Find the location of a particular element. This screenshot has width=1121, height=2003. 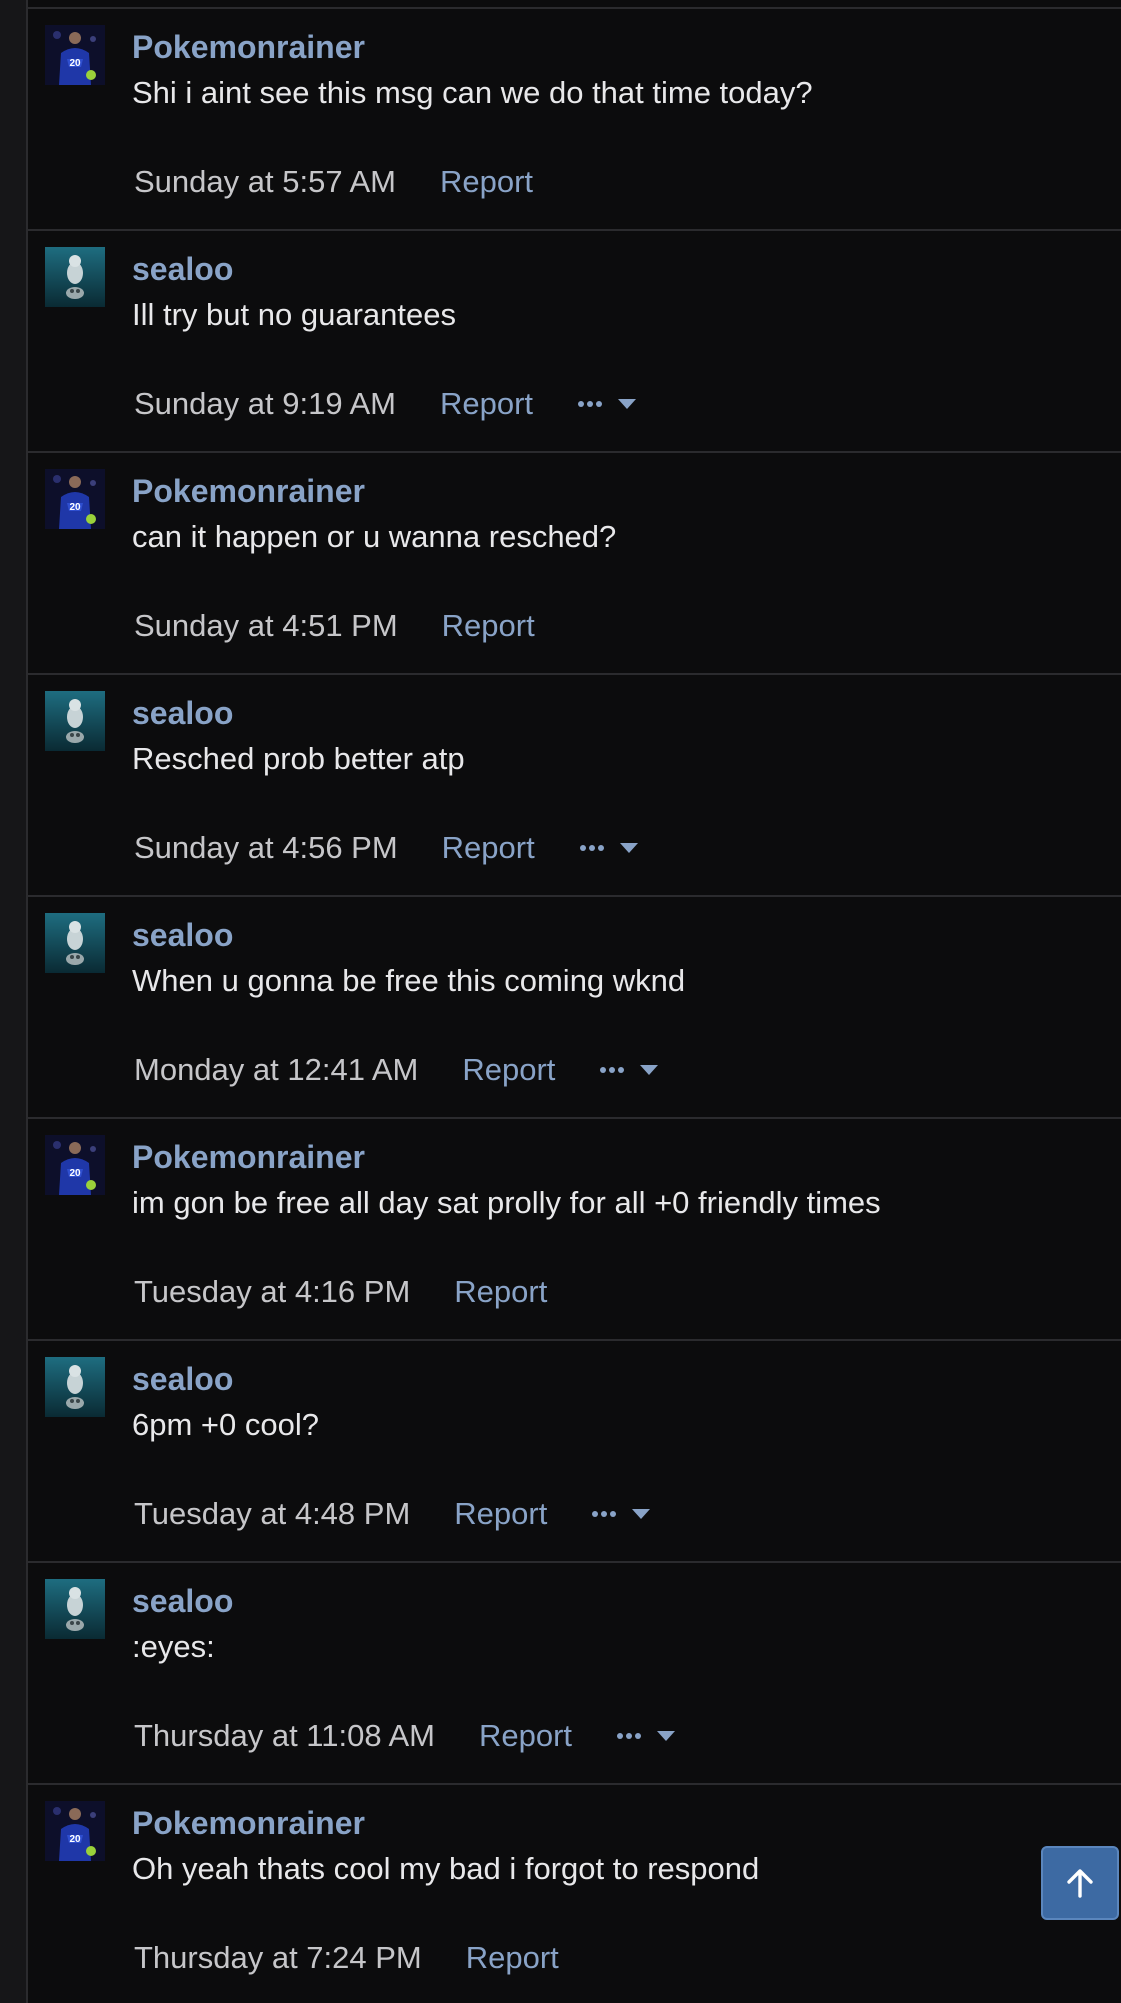

message-footer: Sunday at 4:56 PM Report is located at coordinates (386, 848).